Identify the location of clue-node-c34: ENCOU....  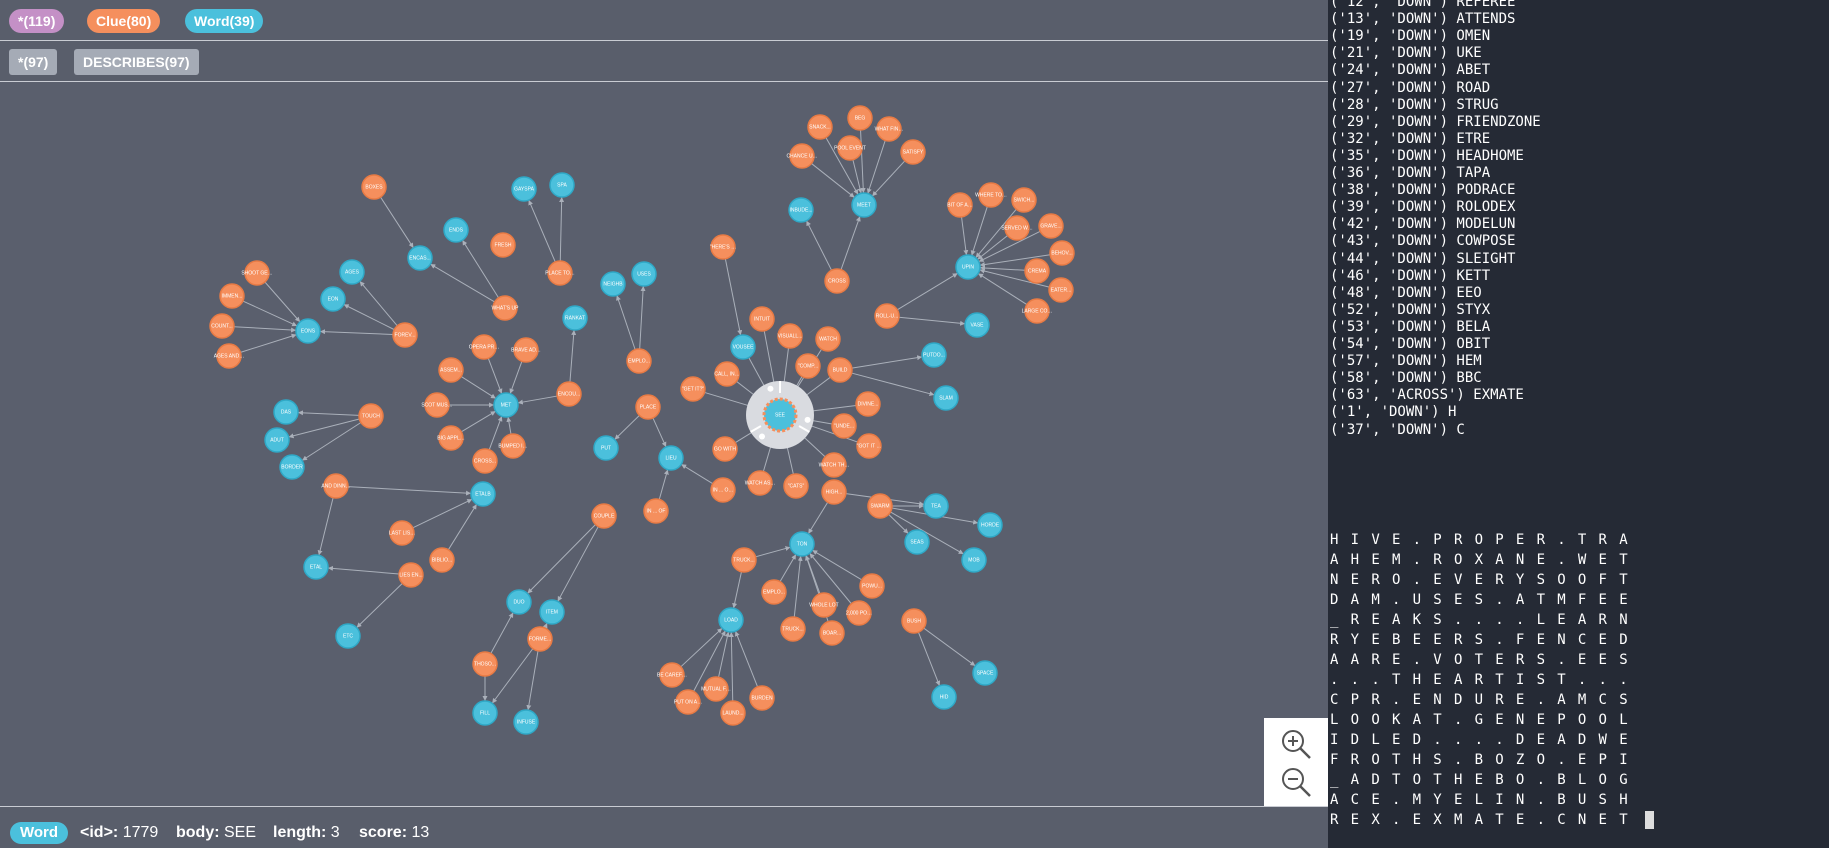
(569, 394).